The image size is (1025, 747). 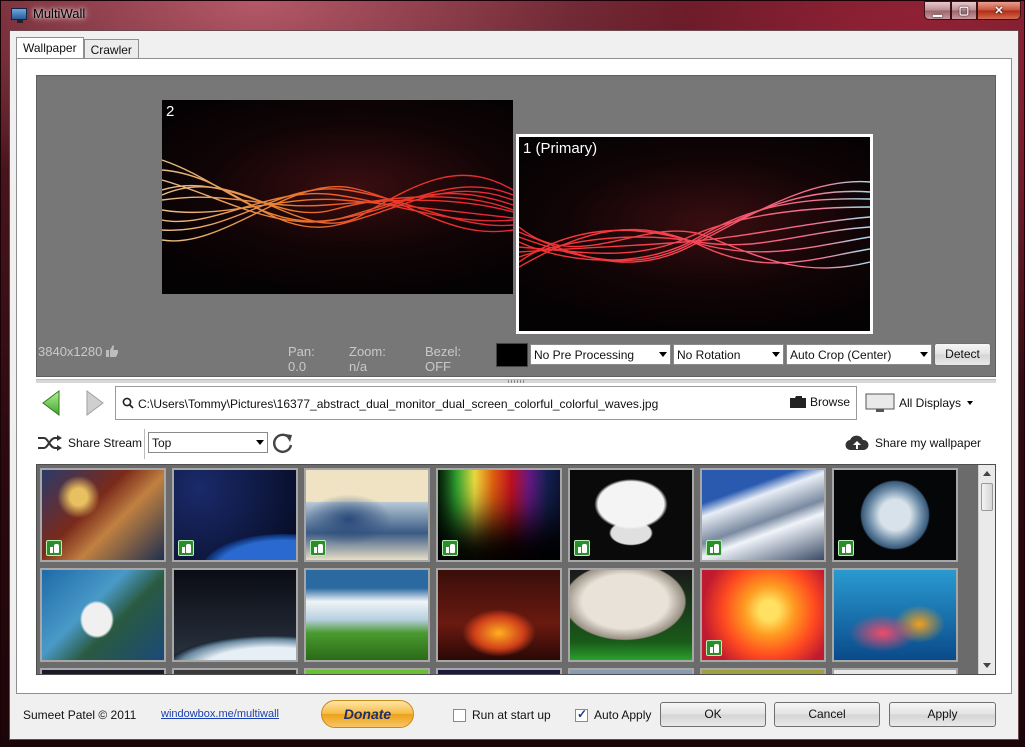 I want to click on display-select-label: All Displays, so click(x=930, y=403).